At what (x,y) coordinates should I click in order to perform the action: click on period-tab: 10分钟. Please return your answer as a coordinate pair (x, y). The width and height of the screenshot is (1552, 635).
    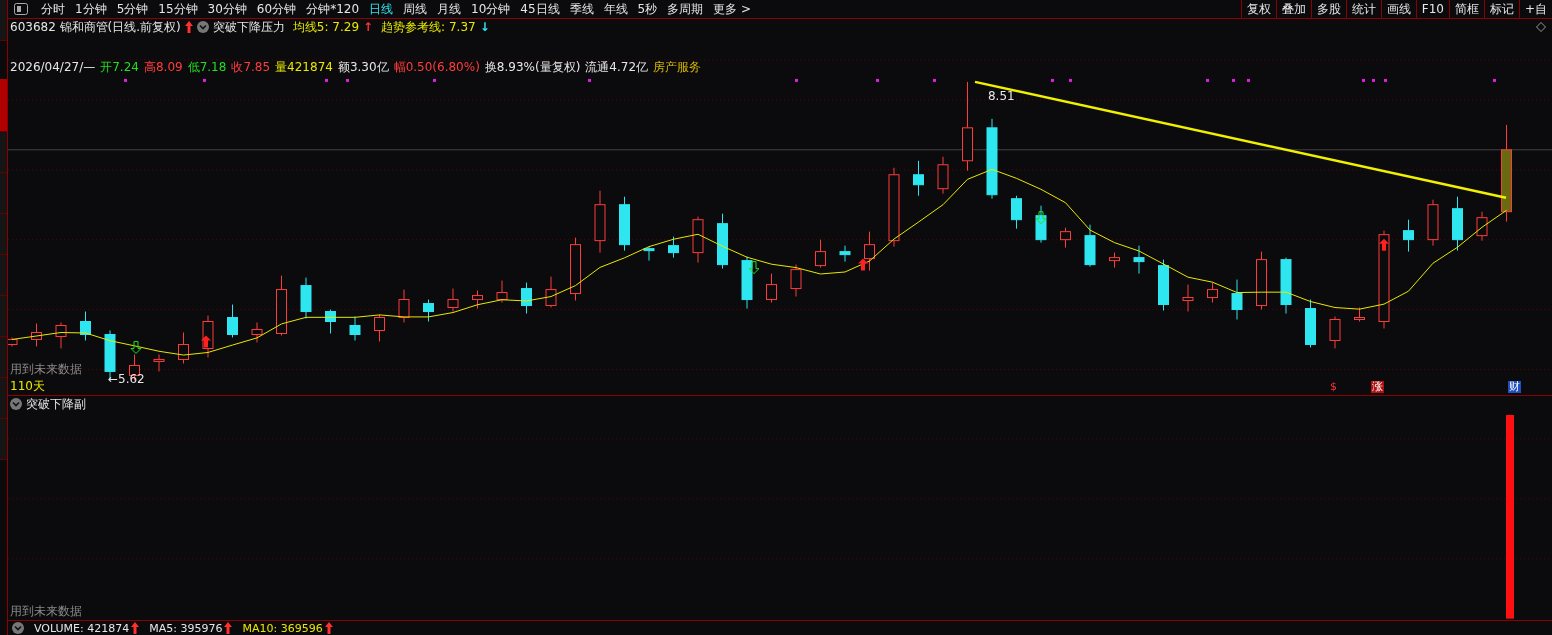
    Looking at the image, I should click on (491, 9).